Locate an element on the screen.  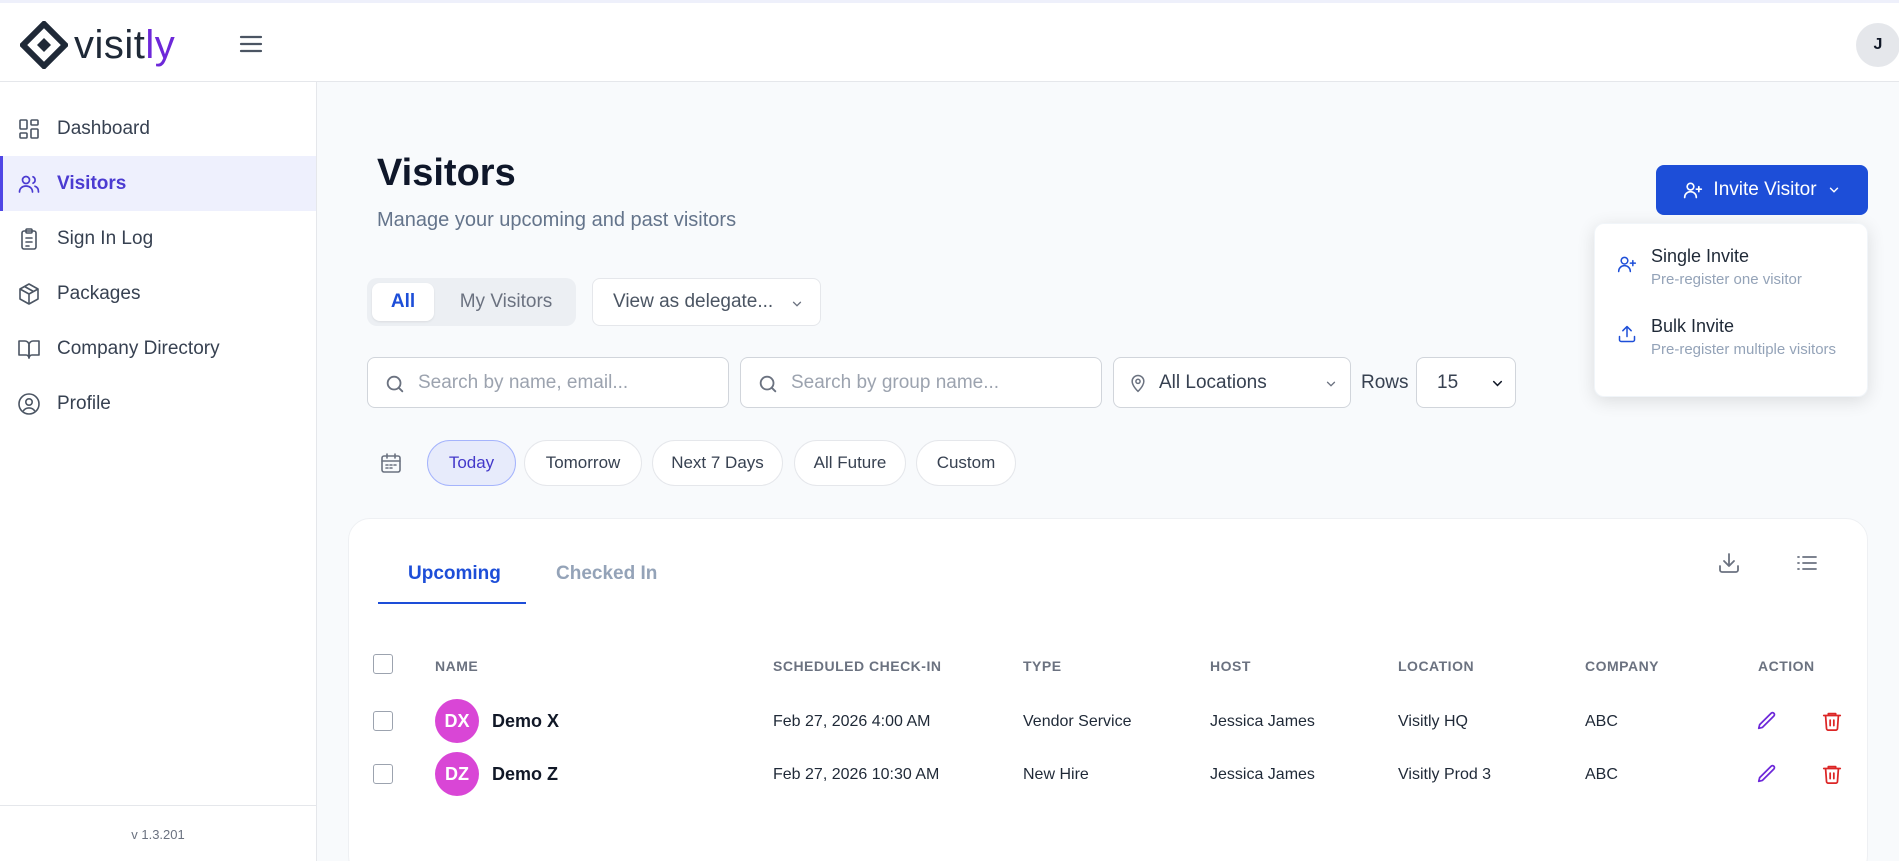
column-list-icon is located at coordinates (1807, 563).